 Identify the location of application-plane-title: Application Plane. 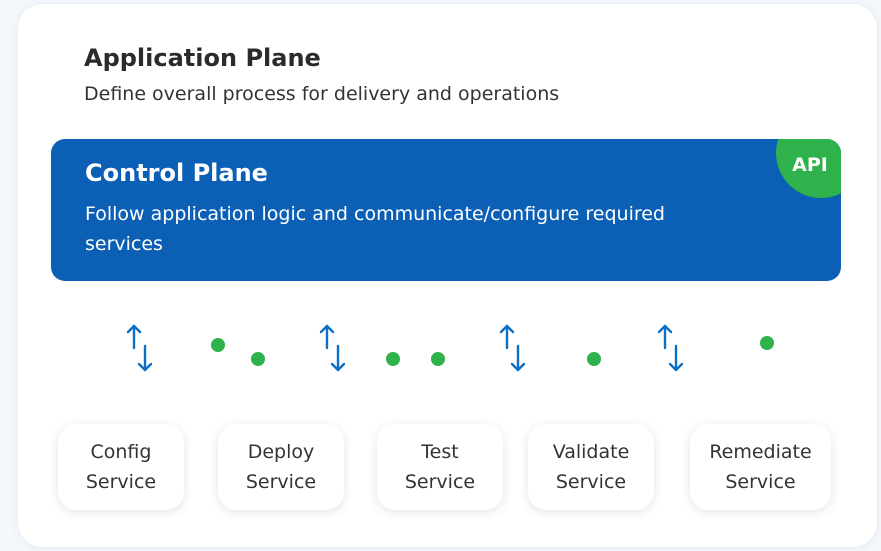
(202, 58).